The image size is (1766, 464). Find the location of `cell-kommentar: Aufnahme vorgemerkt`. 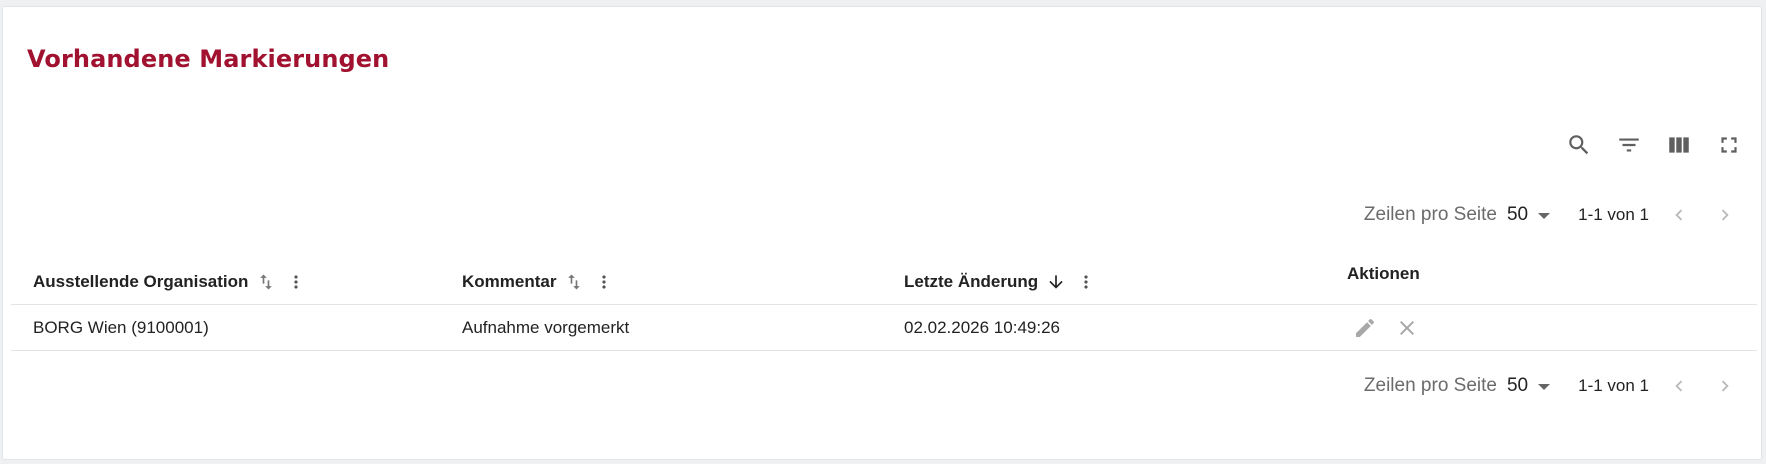

cell-kommentar: Aufnahme vorgemerkt is located at coordinates (546, 327).